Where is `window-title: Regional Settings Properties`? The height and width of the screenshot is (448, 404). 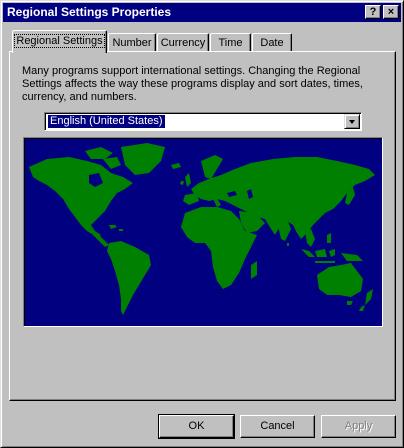
window-title: Regional Settings Properties is located at coordinates (89, 12).